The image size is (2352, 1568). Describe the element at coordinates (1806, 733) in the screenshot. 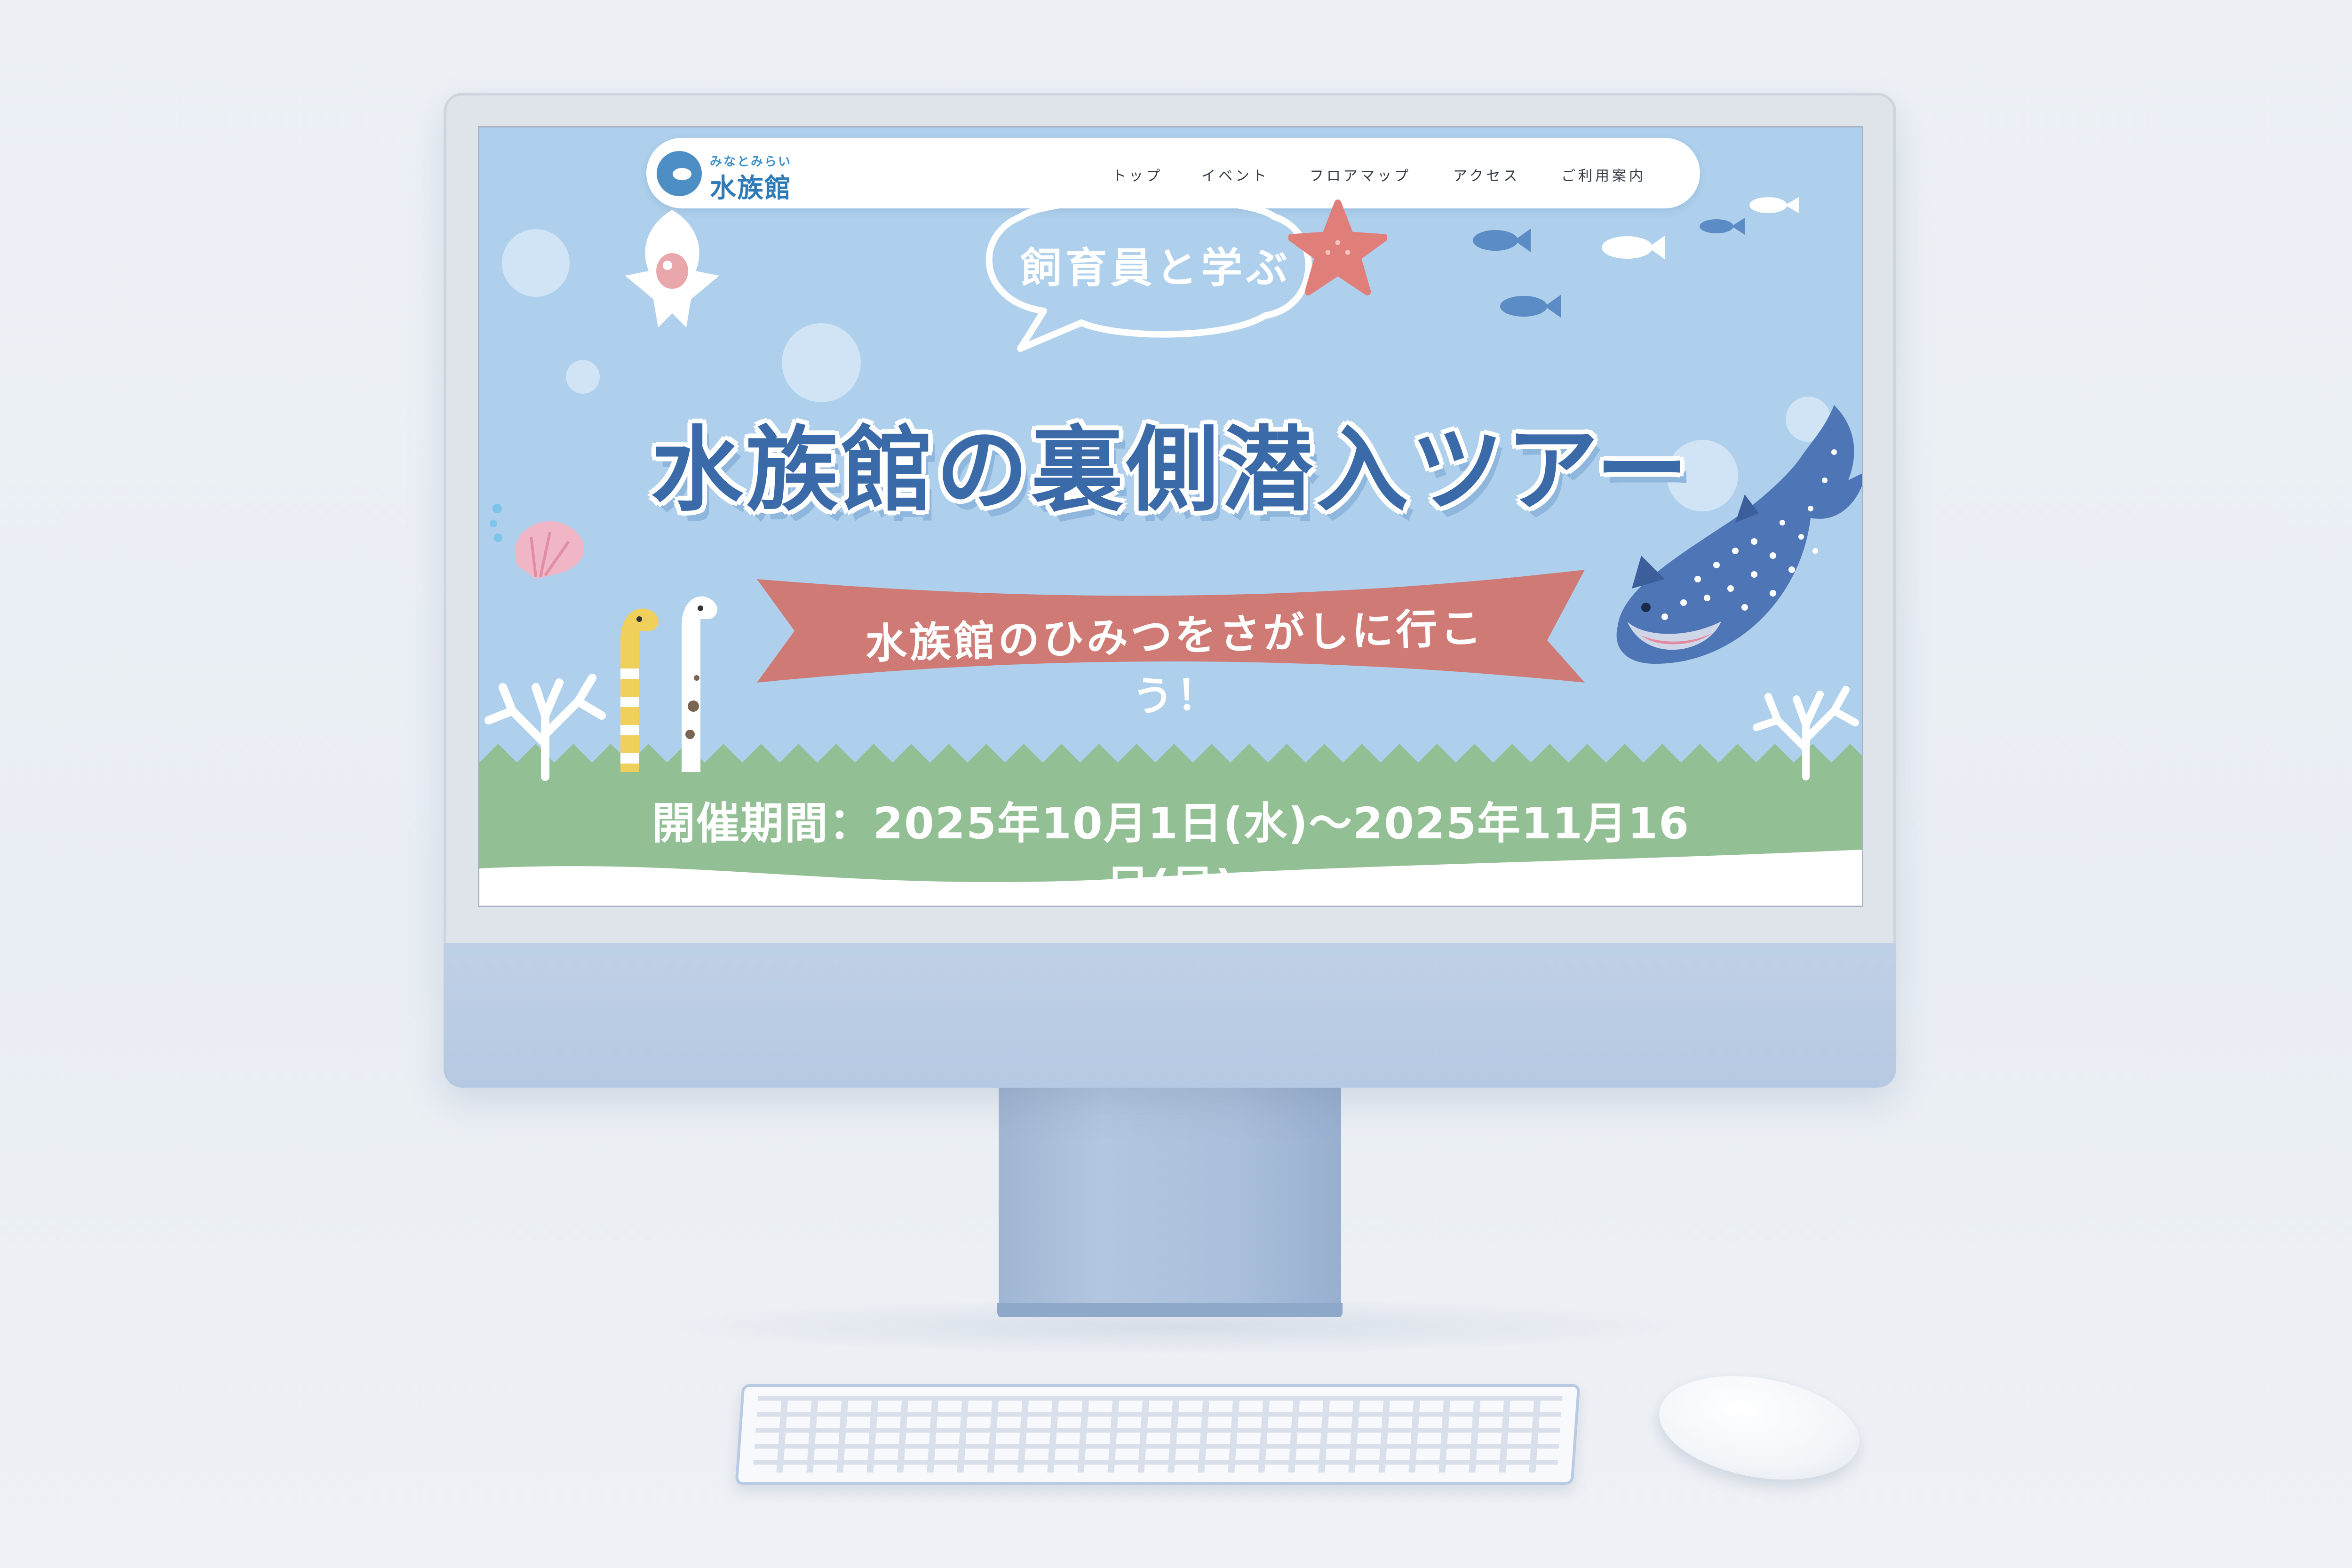

I see `coral-icon` at that location.